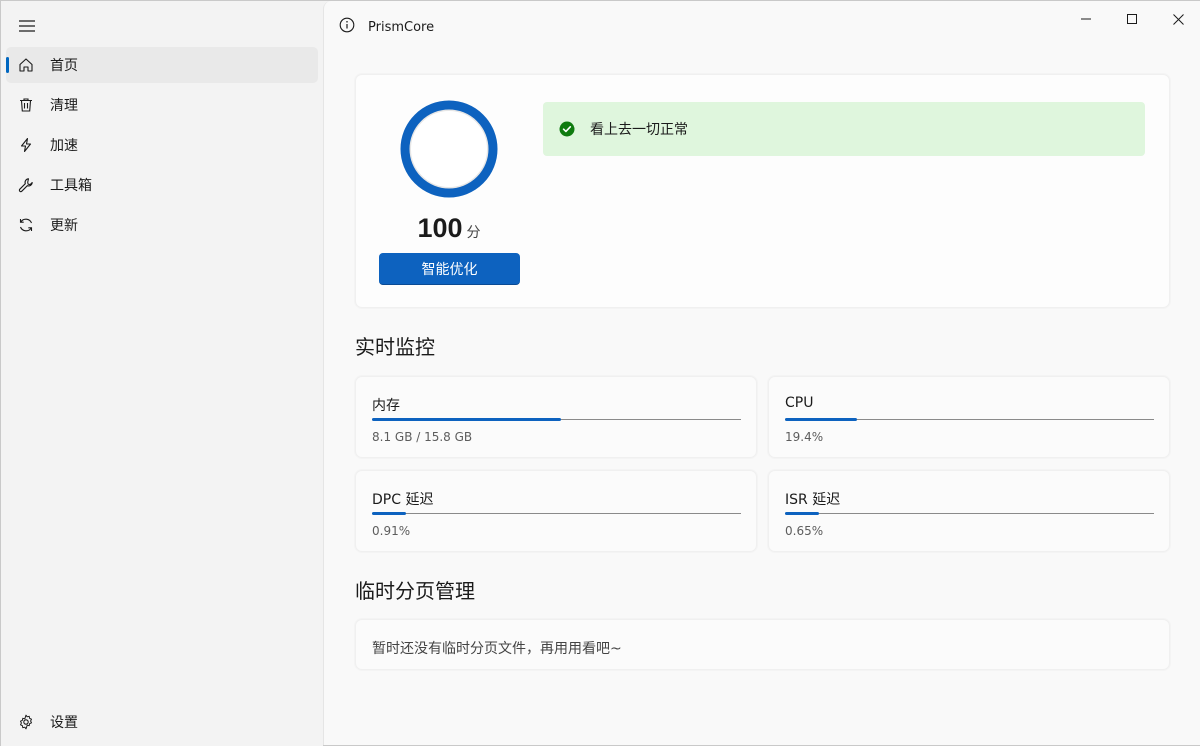 The height and width of the screenshot is (746, 1200). I want to click on sidebar-item-clean: 清理, so click(162, 105).